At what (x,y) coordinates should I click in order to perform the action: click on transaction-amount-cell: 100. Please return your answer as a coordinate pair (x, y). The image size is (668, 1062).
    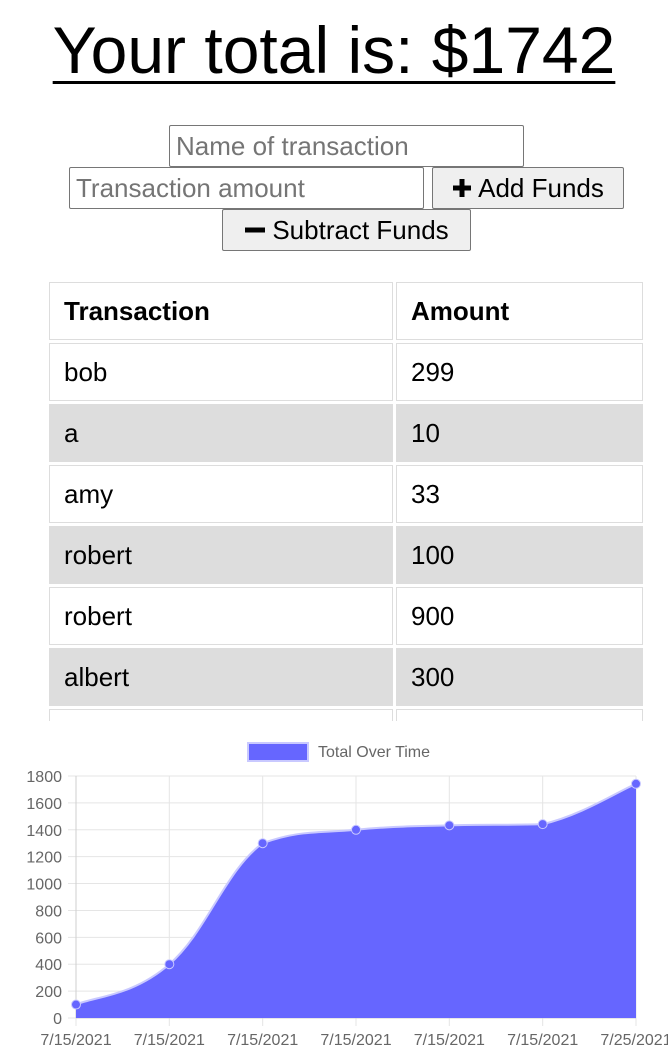
    Looking at the image, I should click on (519, 555).